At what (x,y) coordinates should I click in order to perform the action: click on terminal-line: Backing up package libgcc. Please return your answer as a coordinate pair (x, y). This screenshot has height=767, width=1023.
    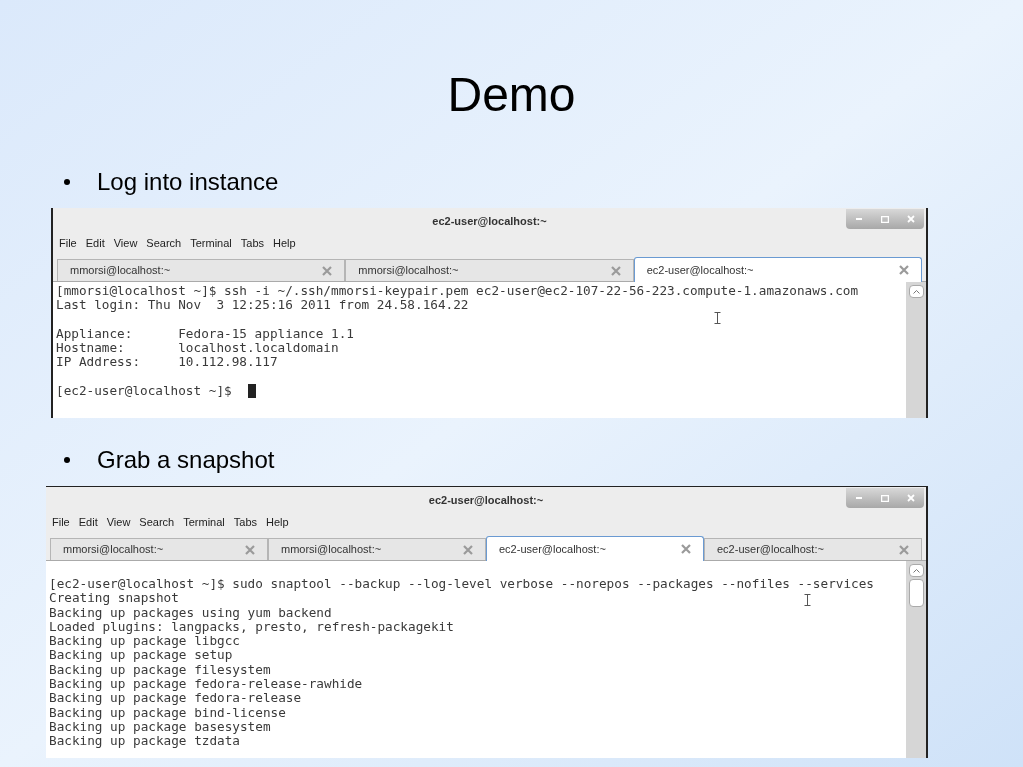
    Looking at the image, I should click on (144, 641).